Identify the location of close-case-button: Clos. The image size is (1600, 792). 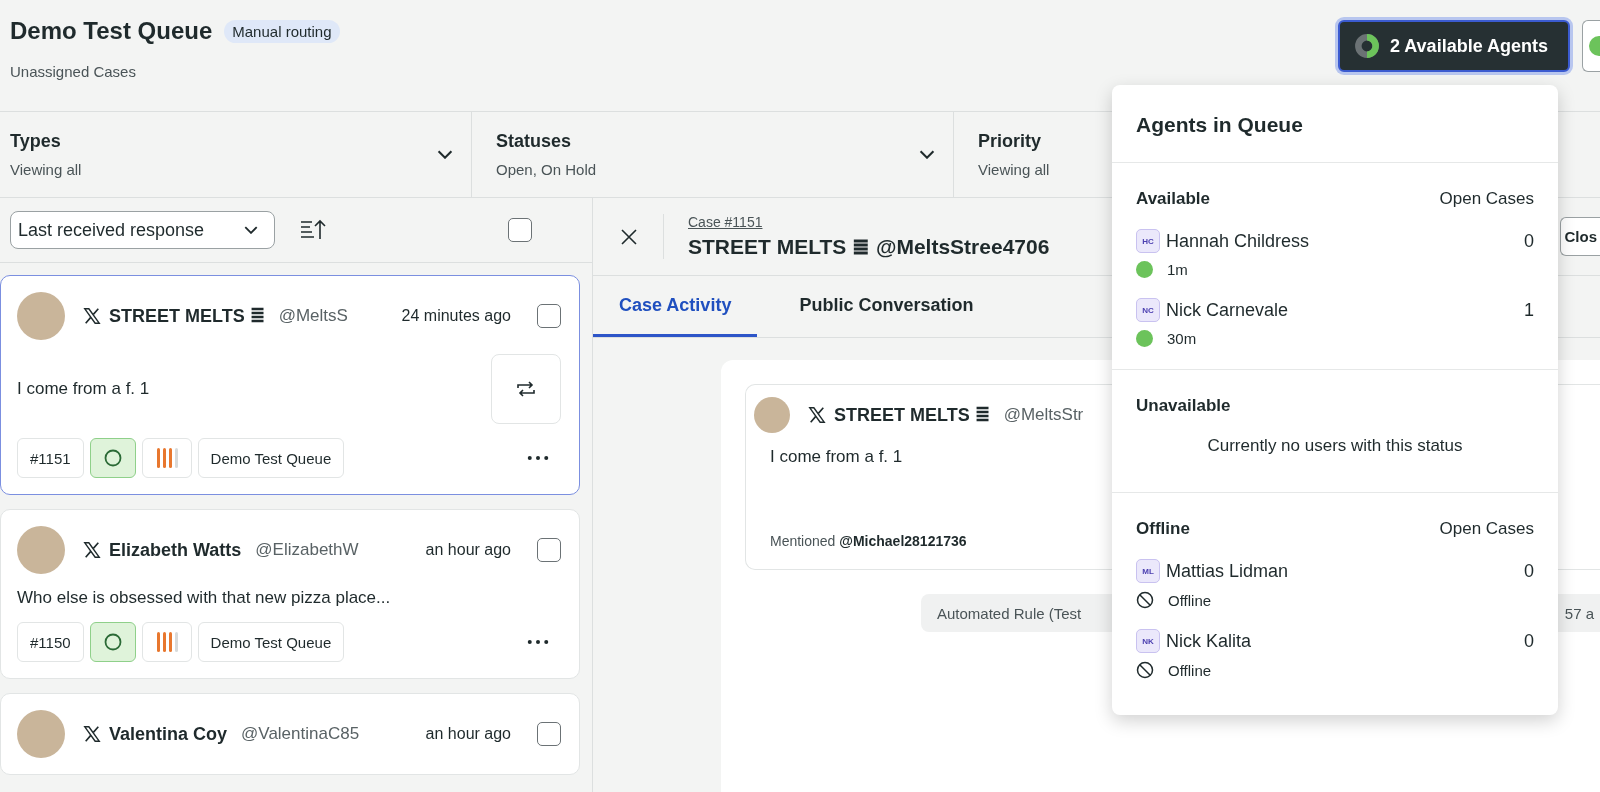
(1580, 236).